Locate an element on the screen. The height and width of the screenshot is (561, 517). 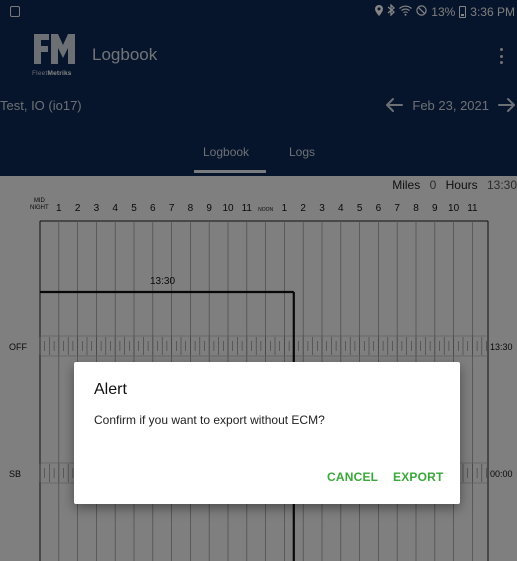
export-button: EXPORT is located at coordinates (418, 477).